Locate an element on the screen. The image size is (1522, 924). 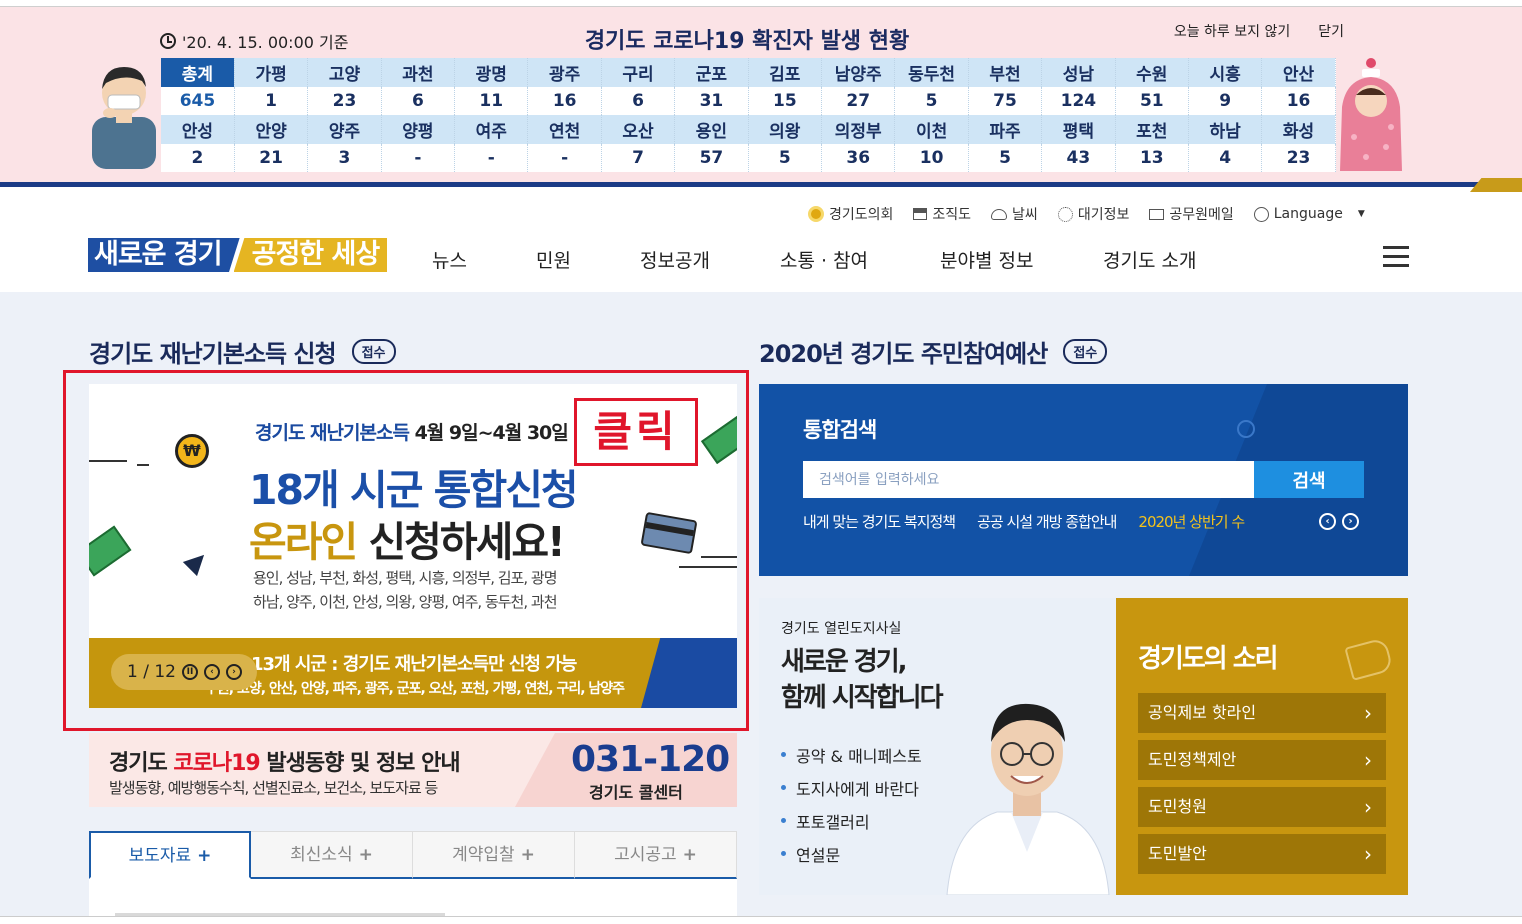
voice-link-initiative: 도민발안 › is located at coordinates (1262, 854).